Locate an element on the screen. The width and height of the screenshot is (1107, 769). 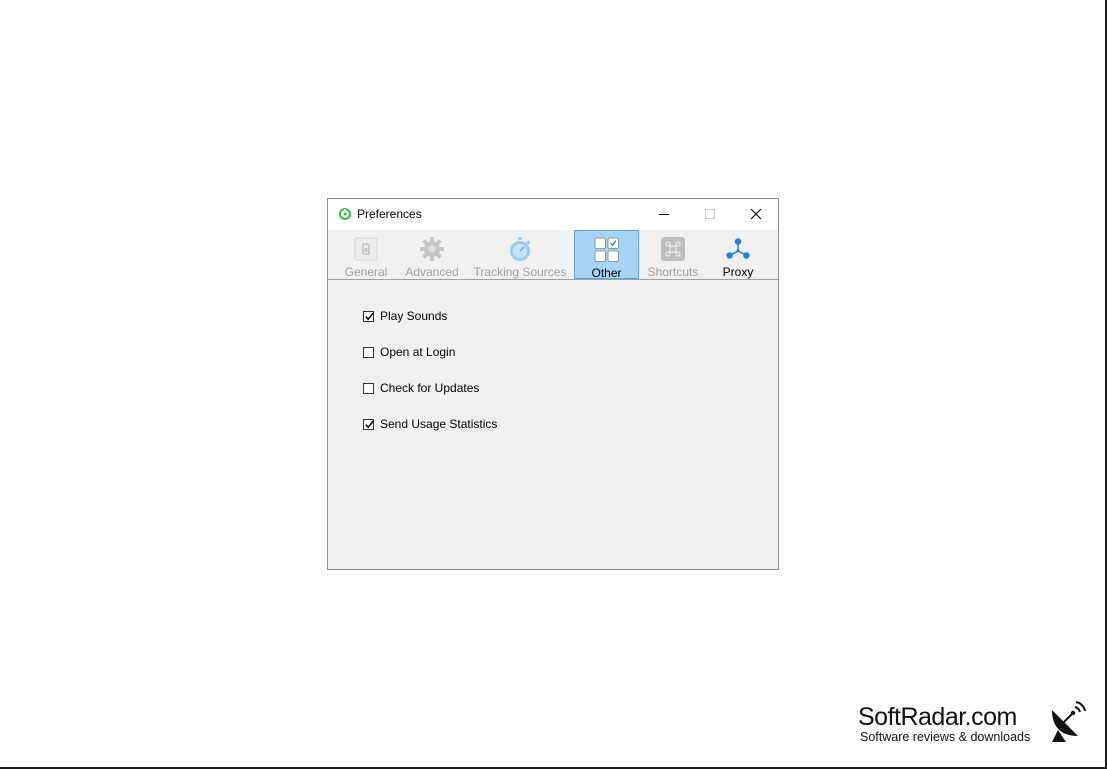
tab-advanced: Advanced is located at coordinates (432, 254).